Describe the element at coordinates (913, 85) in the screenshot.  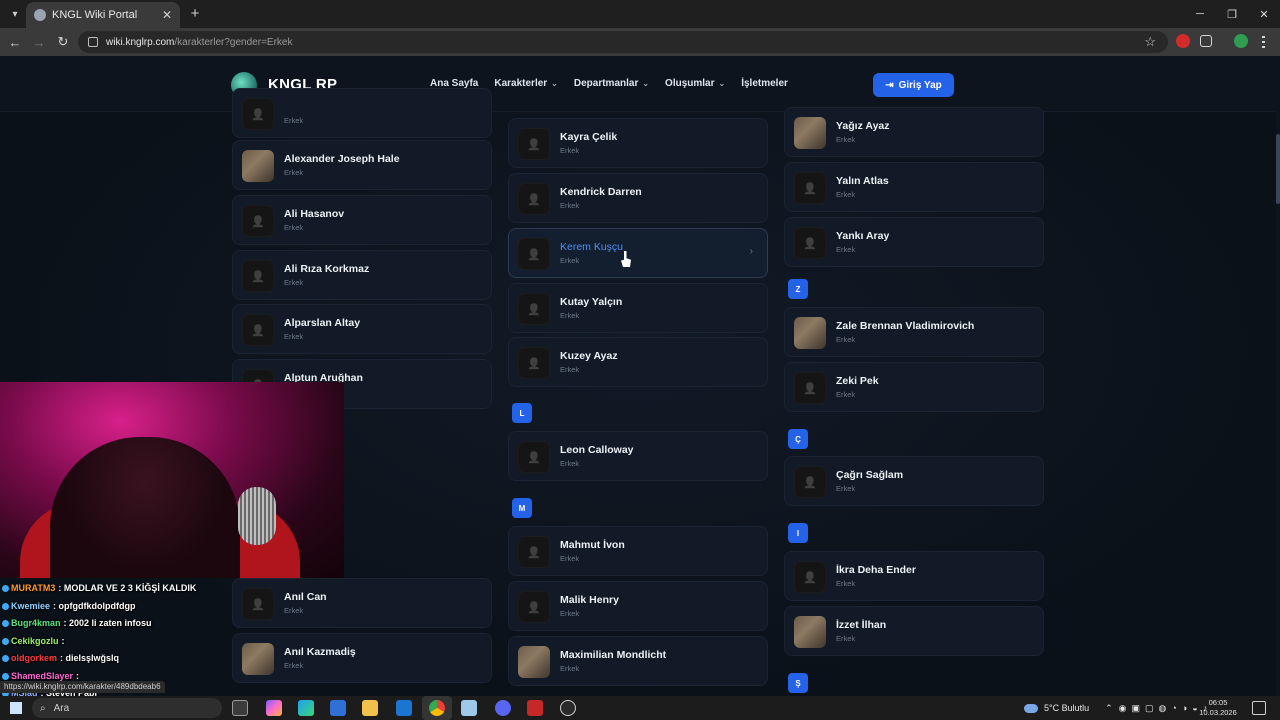
I see `login-button: ⇥ Giriş Yap` at that location.